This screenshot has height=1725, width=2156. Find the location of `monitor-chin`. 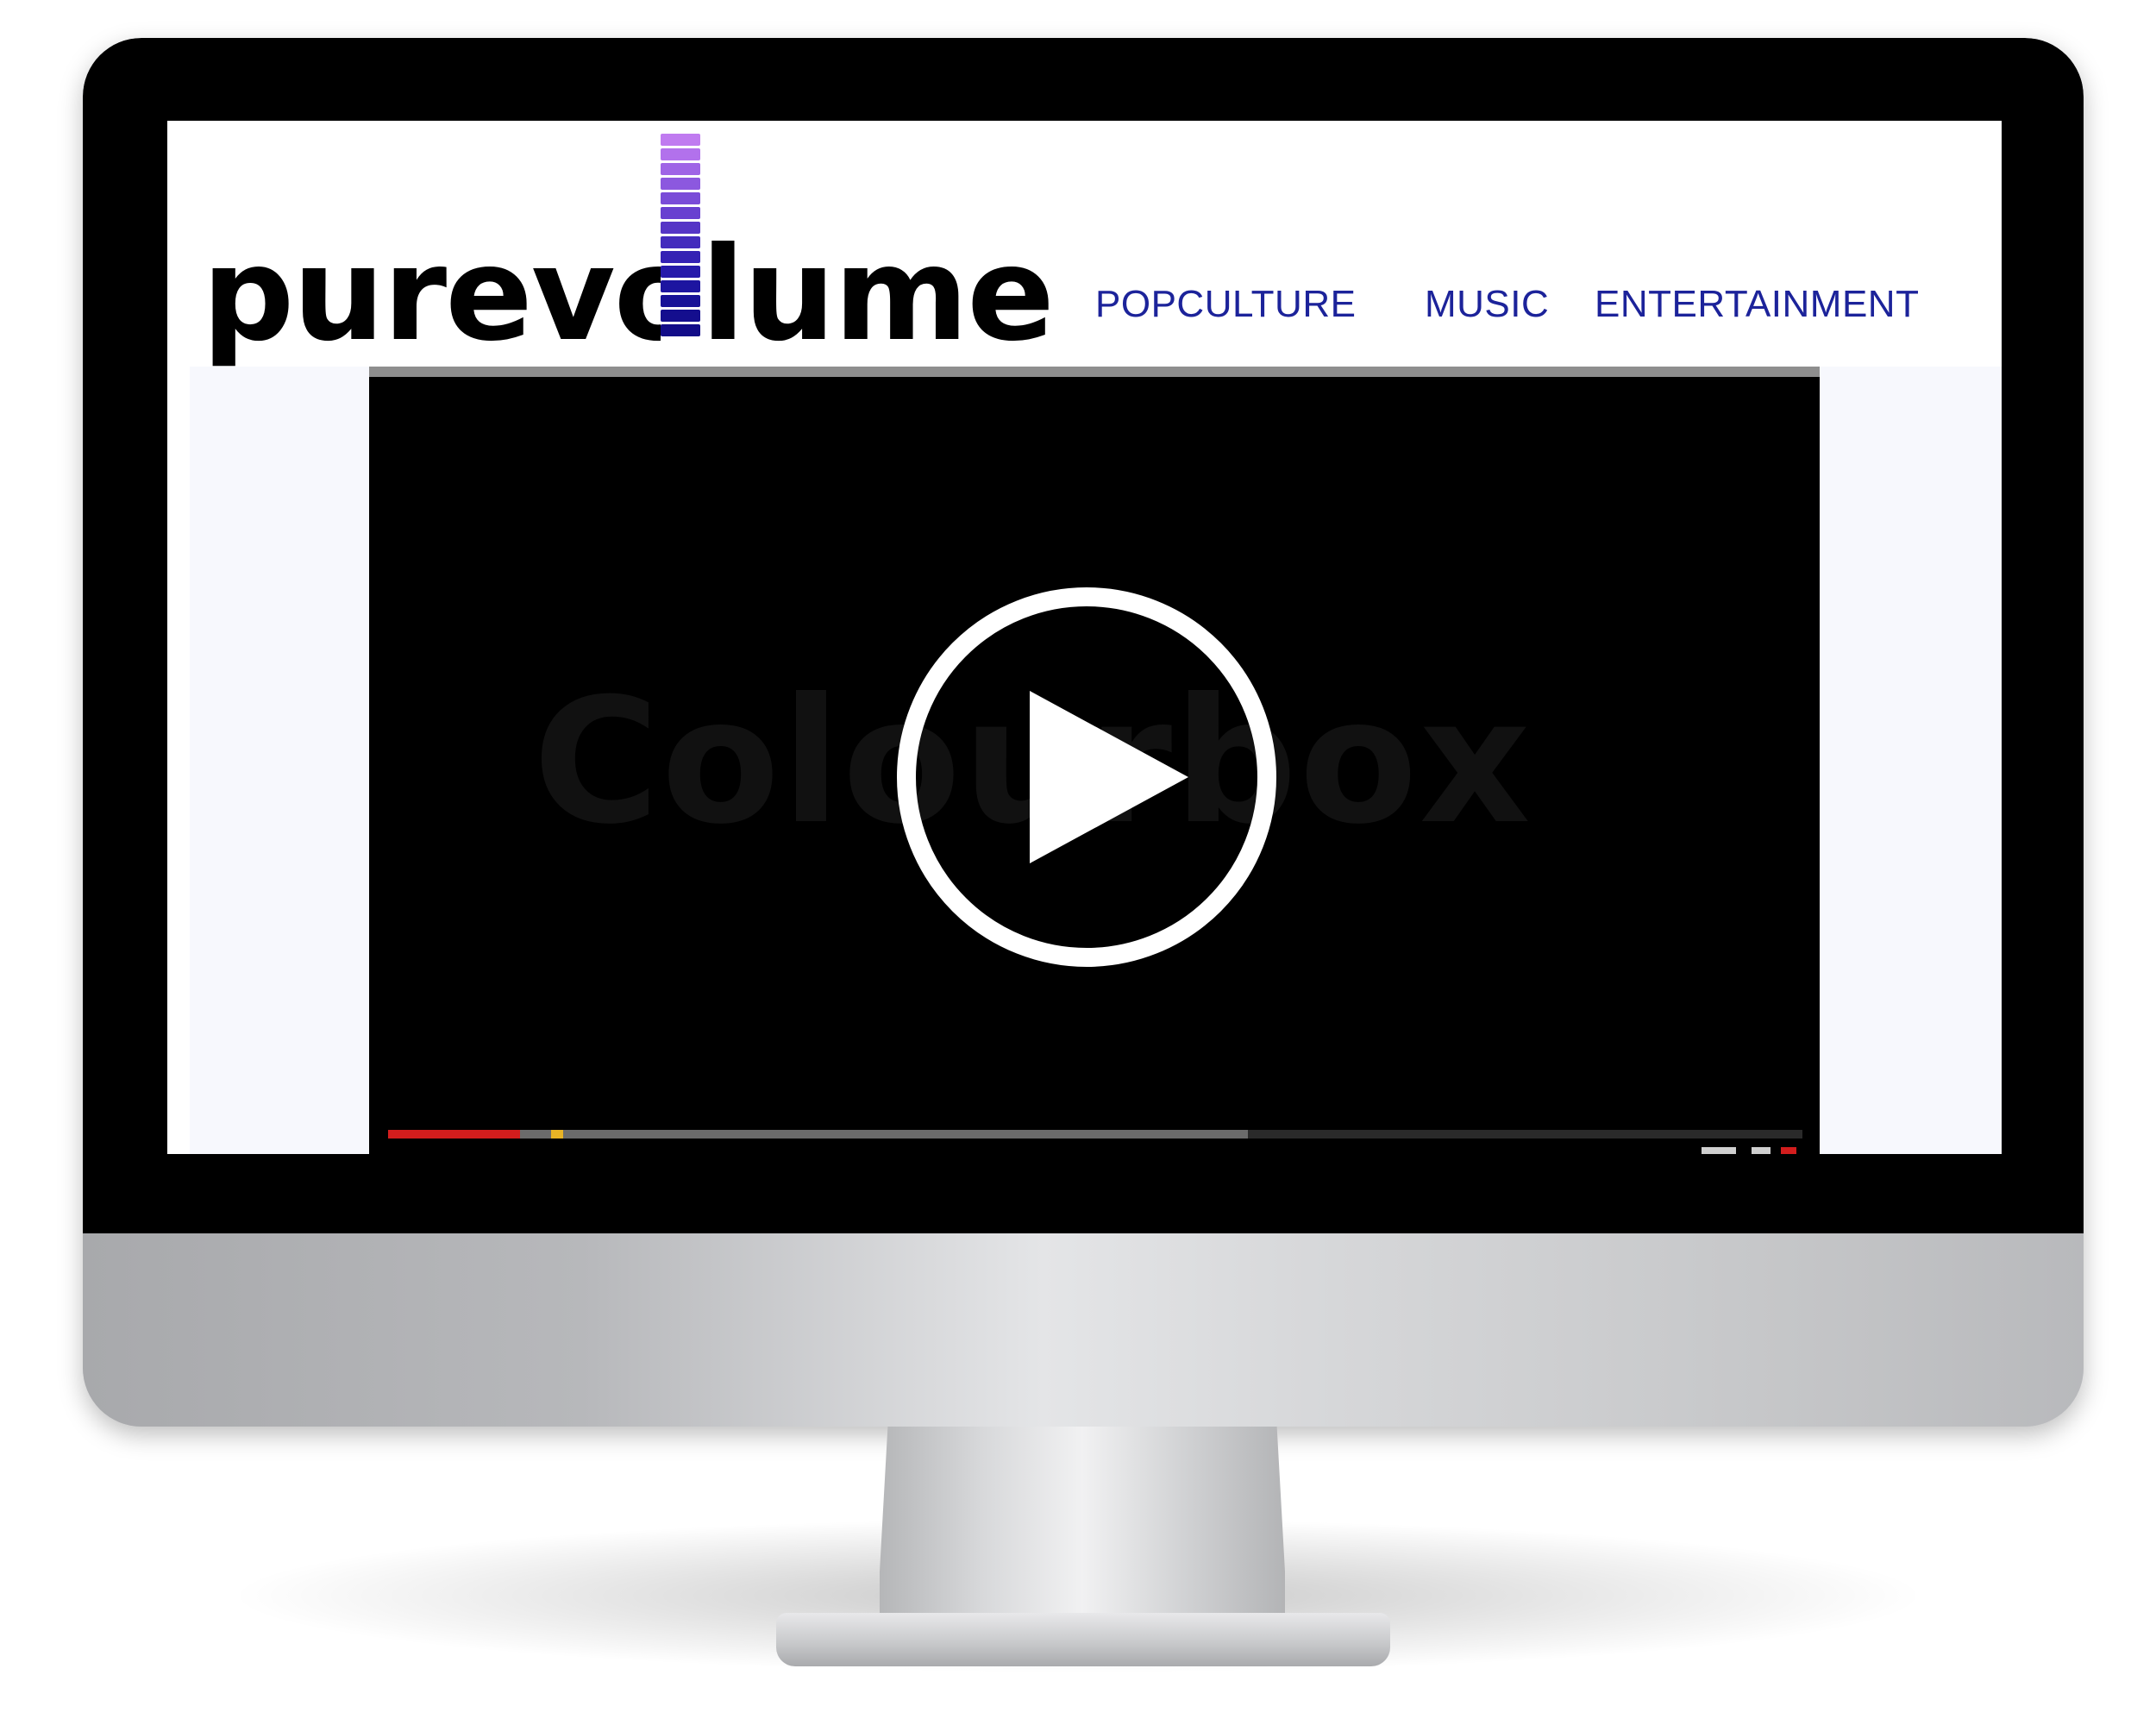

monitor-chin is located at coordinates (1083, 1330).